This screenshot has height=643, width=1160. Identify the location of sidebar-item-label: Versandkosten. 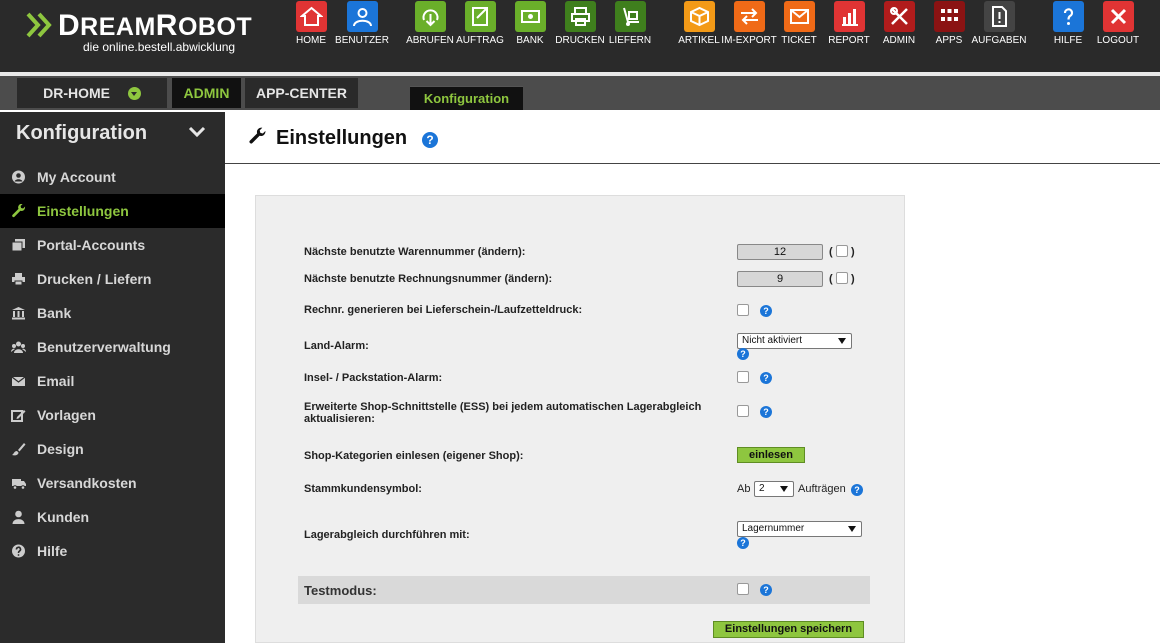
(87, 483).